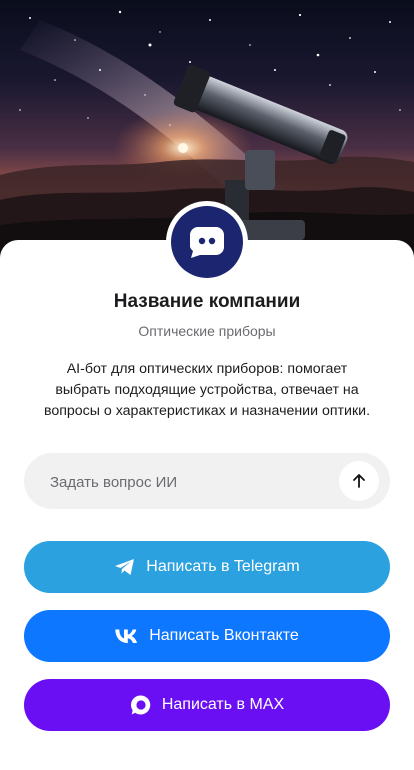 This screenshot has height=770, width=414. I want to click on max-button: Написать в MAX, so click(207, 705).